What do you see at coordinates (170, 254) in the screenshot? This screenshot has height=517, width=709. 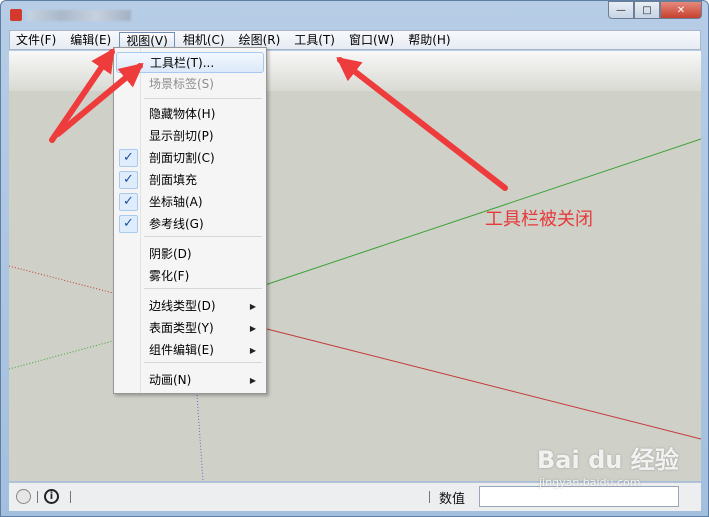 I see `view-menu-item-label: 阴影(D)` at bounding box center [170, 254].